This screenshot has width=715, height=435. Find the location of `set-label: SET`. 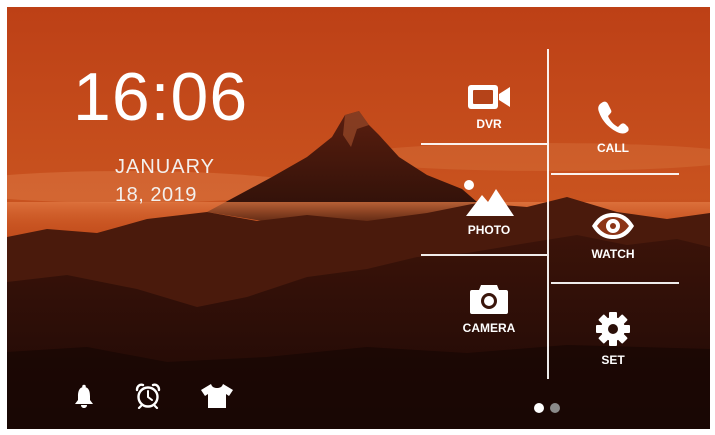

set-label: SET is located at coordinates (613, 360).